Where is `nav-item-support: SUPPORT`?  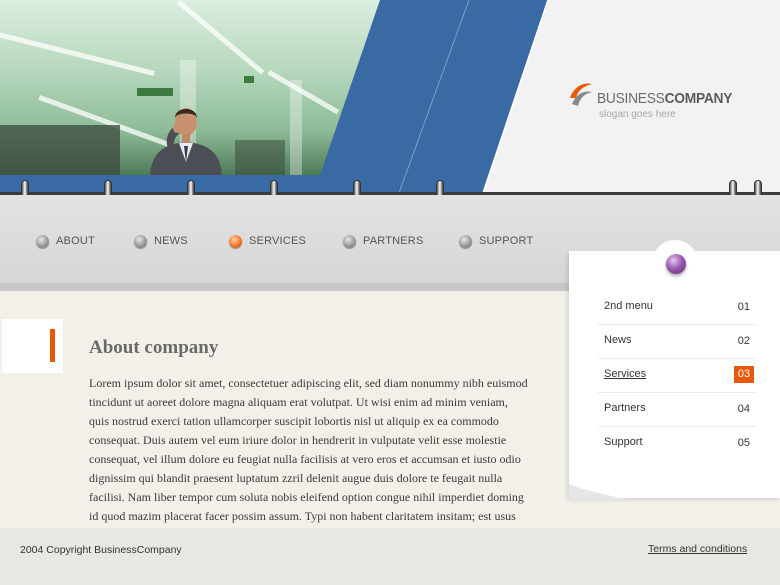 nav-item-support: SUPPORT is located at coordinates (496, 241).